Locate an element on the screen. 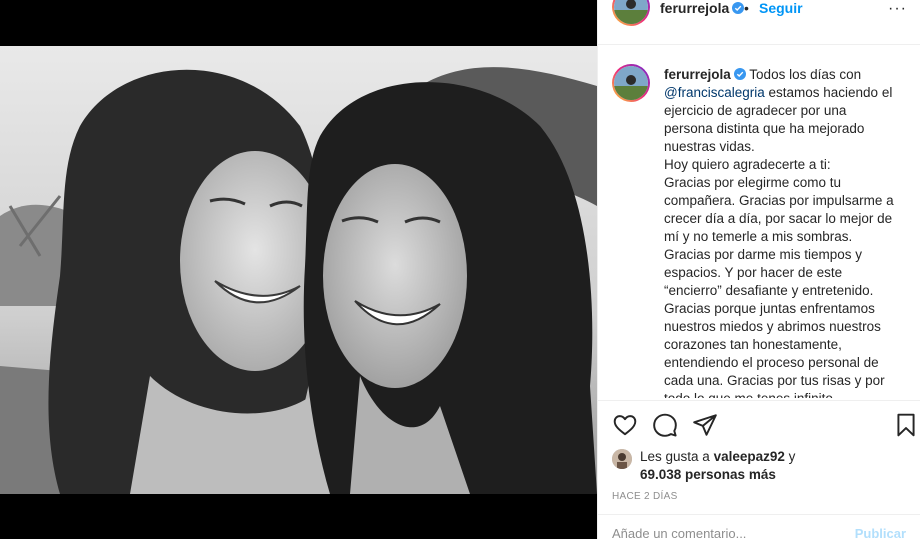 The height and width of the screenshot is (541, 920). caption-username: ferurrejola is located at coordinates (697, 74).